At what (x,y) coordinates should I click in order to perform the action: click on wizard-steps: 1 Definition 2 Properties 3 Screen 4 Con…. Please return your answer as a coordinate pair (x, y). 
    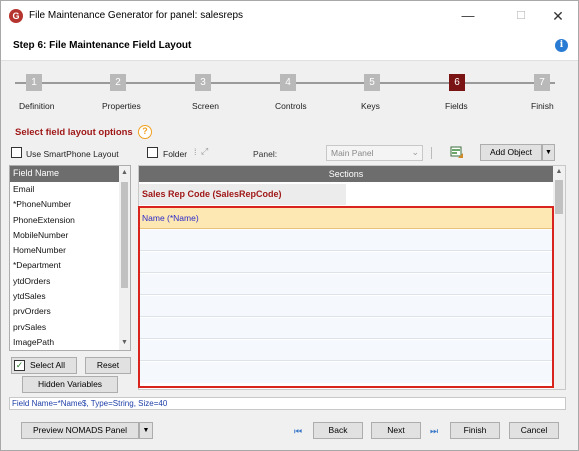
    Looking at the image, I should click on (289, 91).